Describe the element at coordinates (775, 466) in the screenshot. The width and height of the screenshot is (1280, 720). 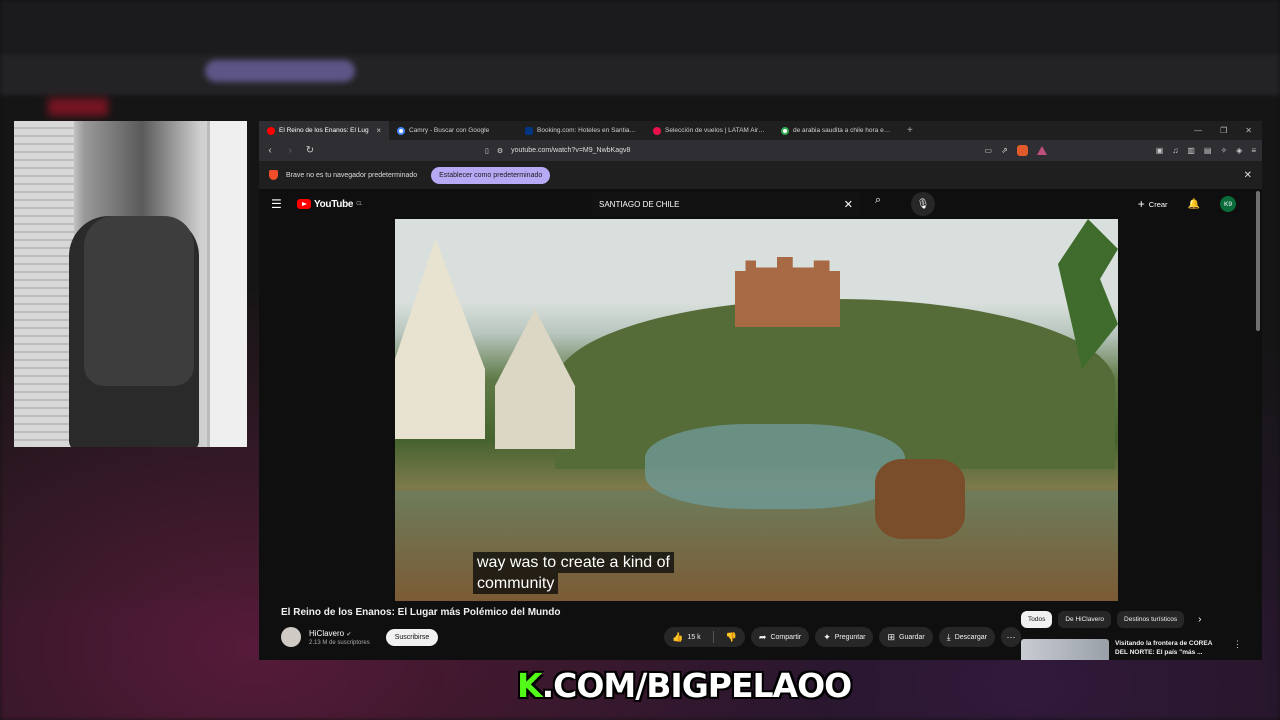
I see `garden-area` at that location.